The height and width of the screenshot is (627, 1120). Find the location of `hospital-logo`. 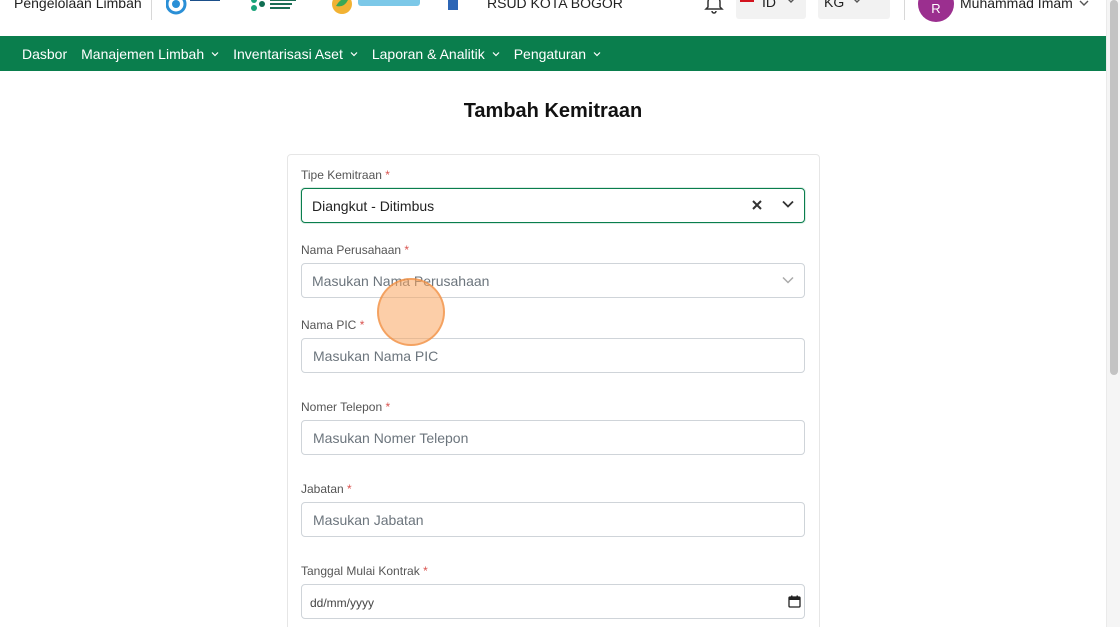

hospital-logo is located at coordinates (453, 8).